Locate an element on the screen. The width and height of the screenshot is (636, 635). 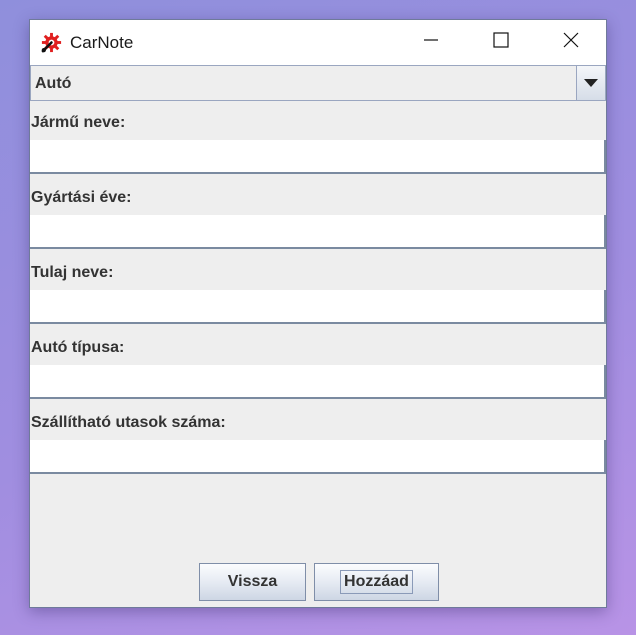
window-title: CarNote is located at coordinates (102, 42).